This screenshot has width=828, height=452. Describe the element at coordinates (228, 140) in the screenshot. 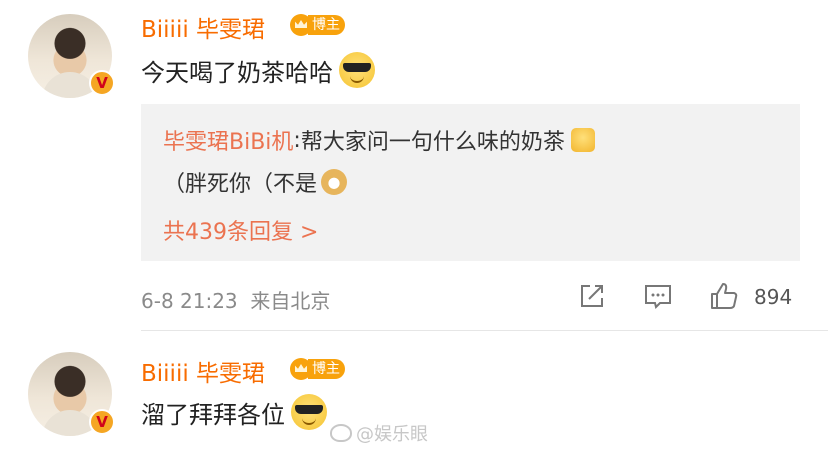

I see `reply-author: 毕雯珺BiBi机` at that location.